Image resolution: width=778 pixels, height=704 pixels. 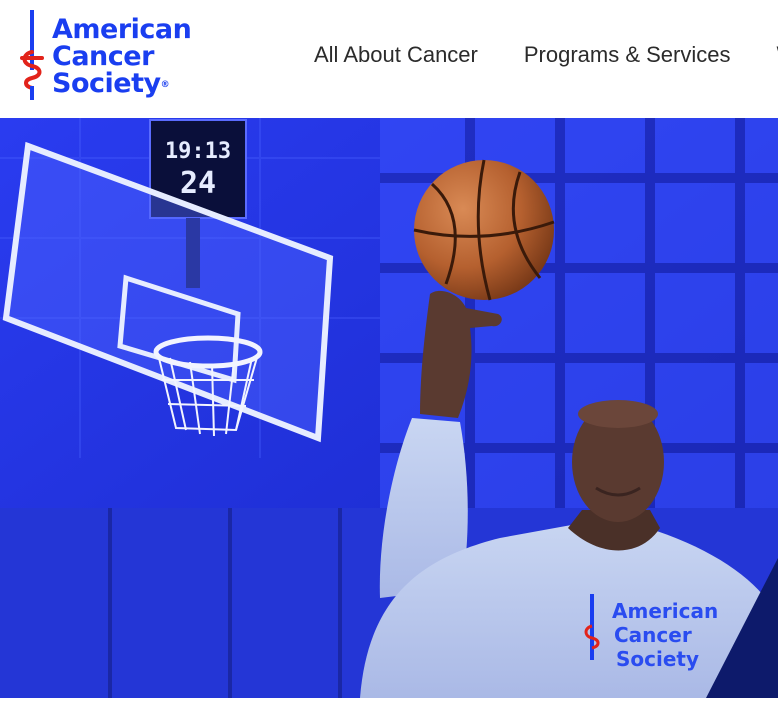 I want to click on basketball, so click(x=484, y=230).